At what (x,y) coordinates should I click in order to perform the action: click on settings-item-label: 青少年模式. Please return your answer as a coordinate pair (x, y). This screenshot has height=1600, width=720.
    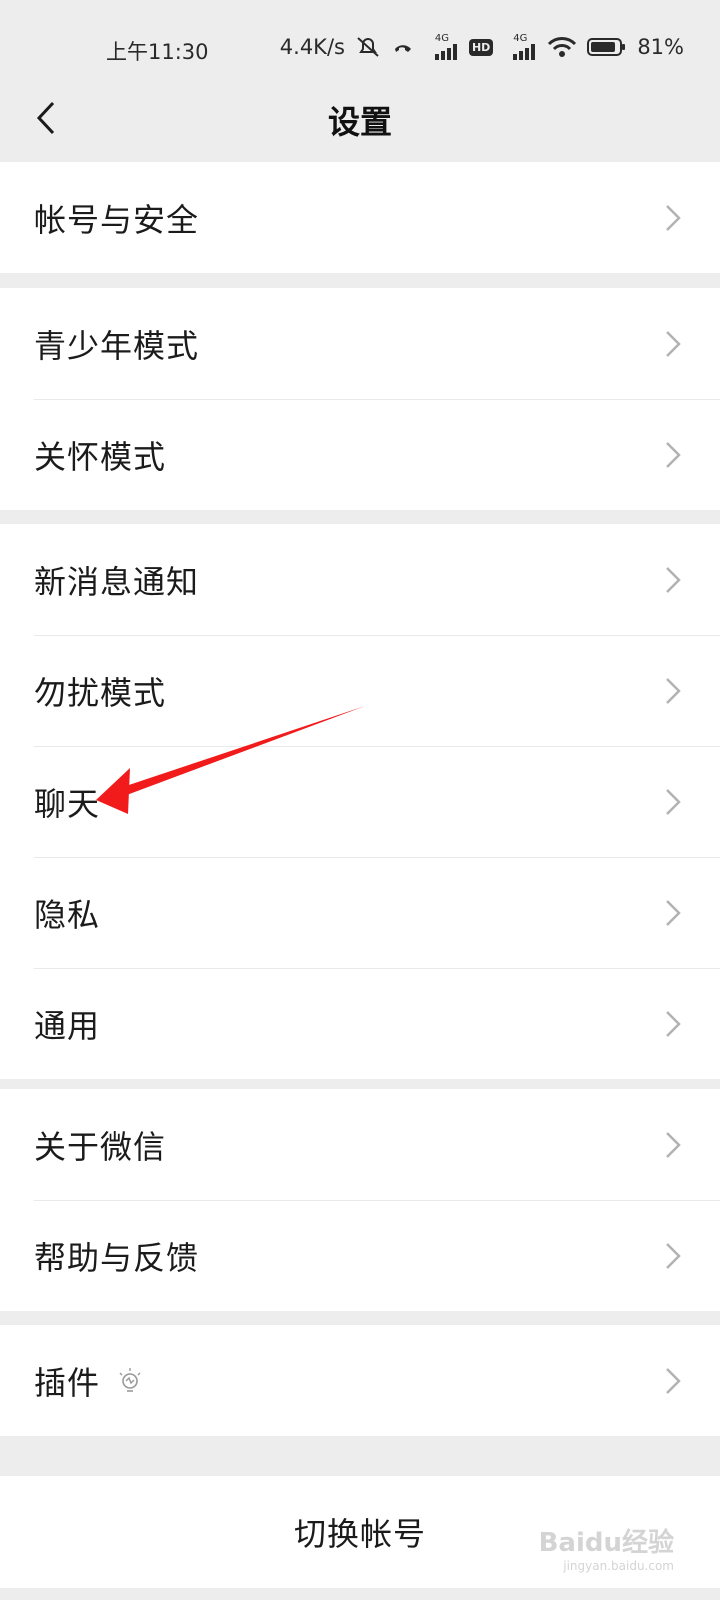
    Looking at the image, I should click on (117, 345).